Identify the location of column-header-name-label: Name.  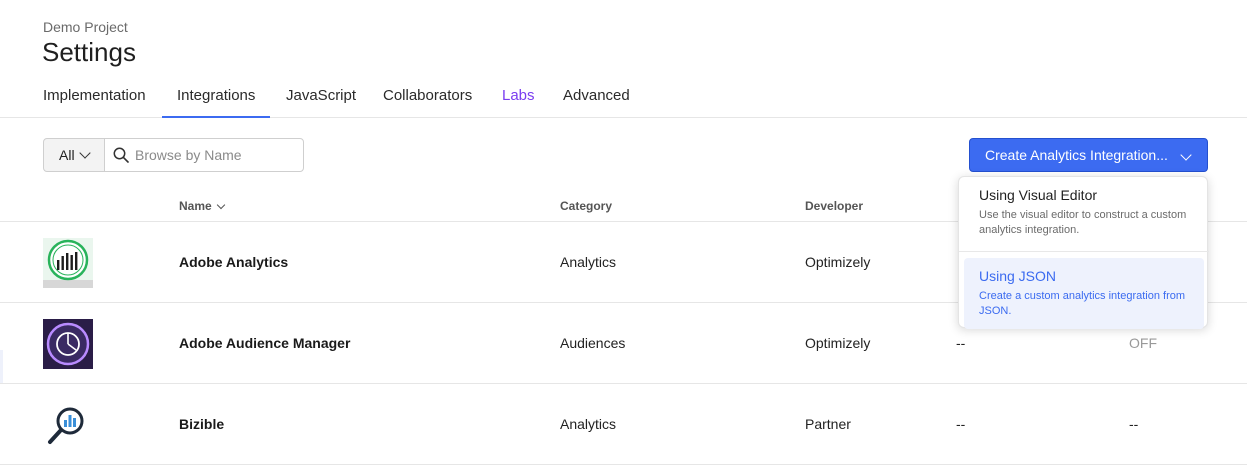
(195, 206).